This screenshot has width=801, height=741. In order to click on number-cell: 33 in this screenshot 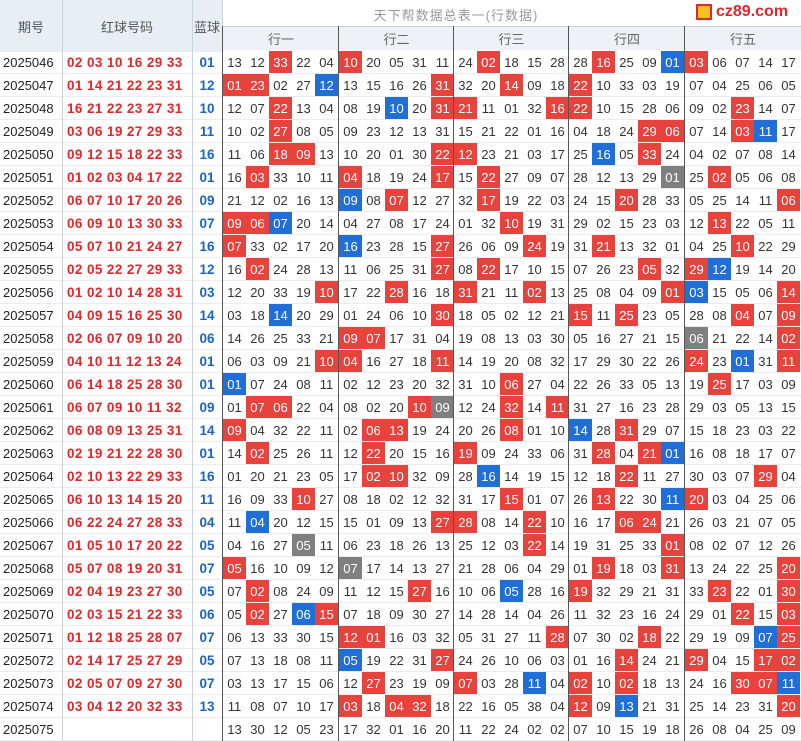, I will do `click(280, 292)`.